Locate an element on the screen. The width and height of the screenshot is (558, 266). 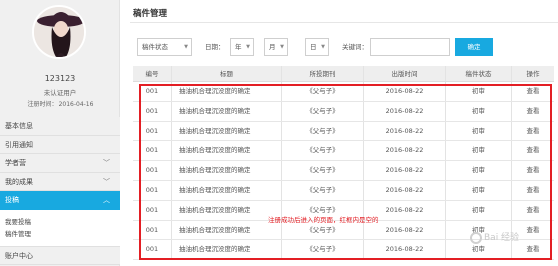
year-select: 年 ▼ is located at coordinates (242, 47).